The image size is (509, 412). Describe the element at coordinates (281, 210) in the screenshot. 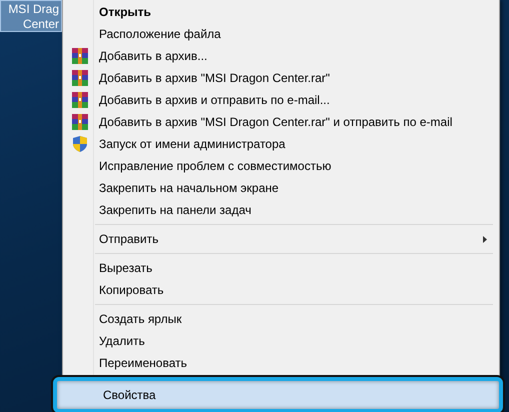

I see `menu-item: Закрепить на панели задач` at that location.